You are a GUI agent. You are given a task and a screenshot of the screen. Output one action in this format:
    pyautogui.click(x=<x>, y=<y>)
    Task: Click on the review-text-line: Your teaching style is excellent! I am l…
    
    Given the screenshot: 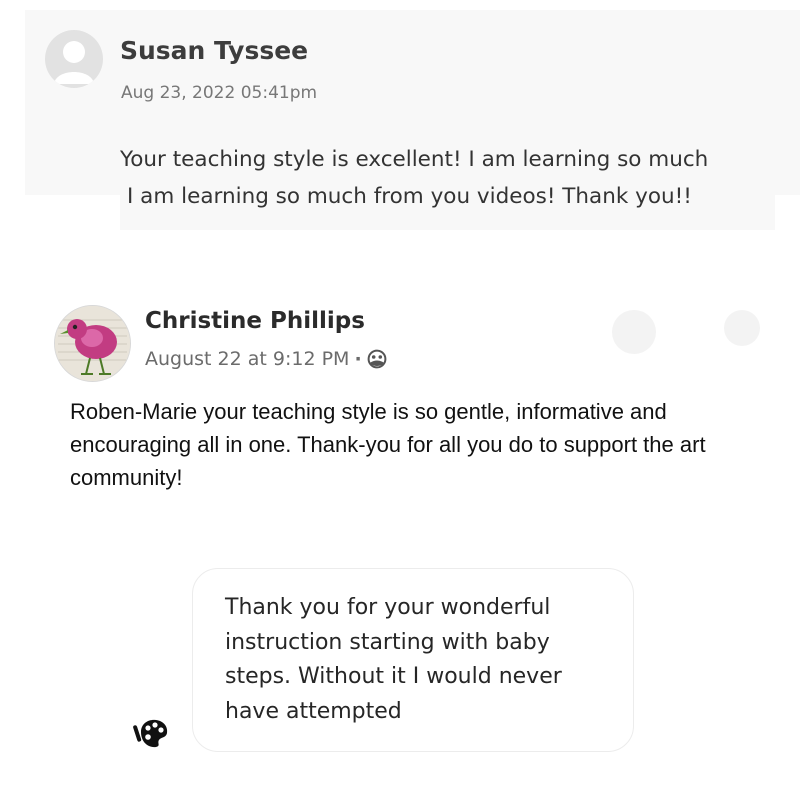 What is the action you would take?
    pyautogui.click(x=414, y=159)
    